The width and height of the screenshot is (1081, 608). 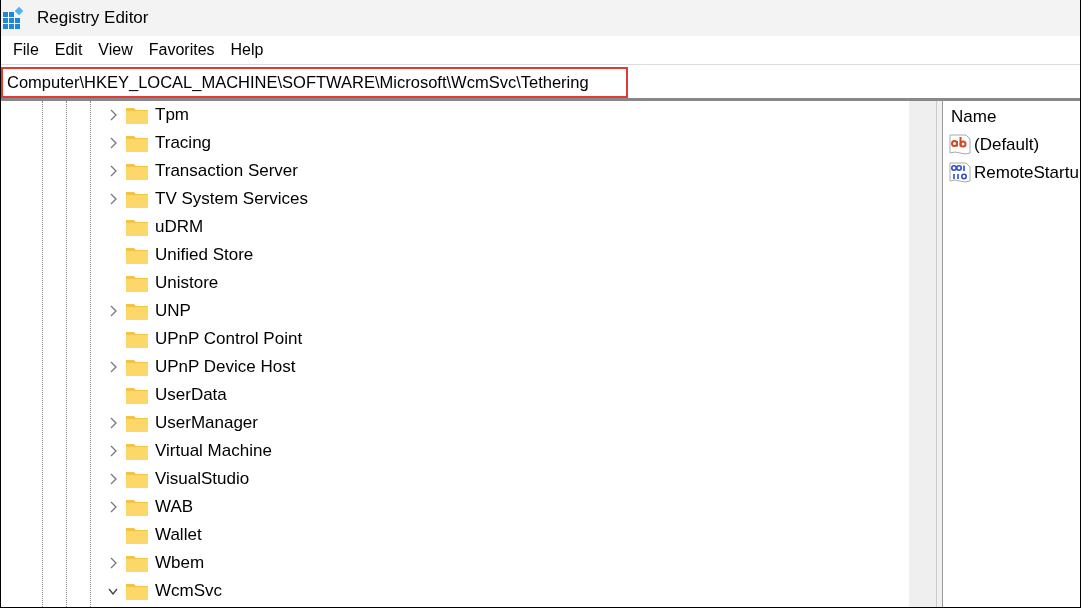 I want to click on menu-item: Edit, so click(x=68, y=50).